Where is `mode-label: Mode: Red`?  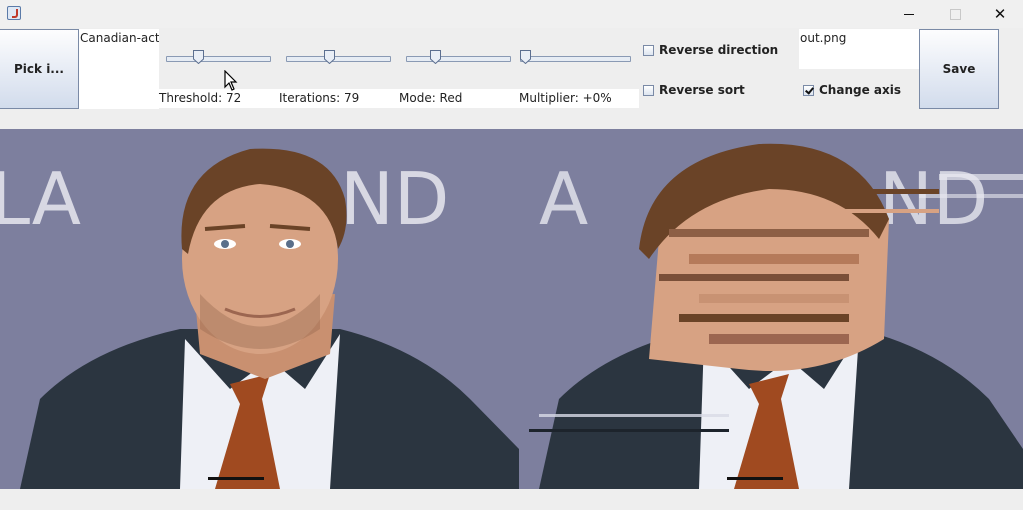
mode-label: Mode: Red is located at coordinates (431, 98).